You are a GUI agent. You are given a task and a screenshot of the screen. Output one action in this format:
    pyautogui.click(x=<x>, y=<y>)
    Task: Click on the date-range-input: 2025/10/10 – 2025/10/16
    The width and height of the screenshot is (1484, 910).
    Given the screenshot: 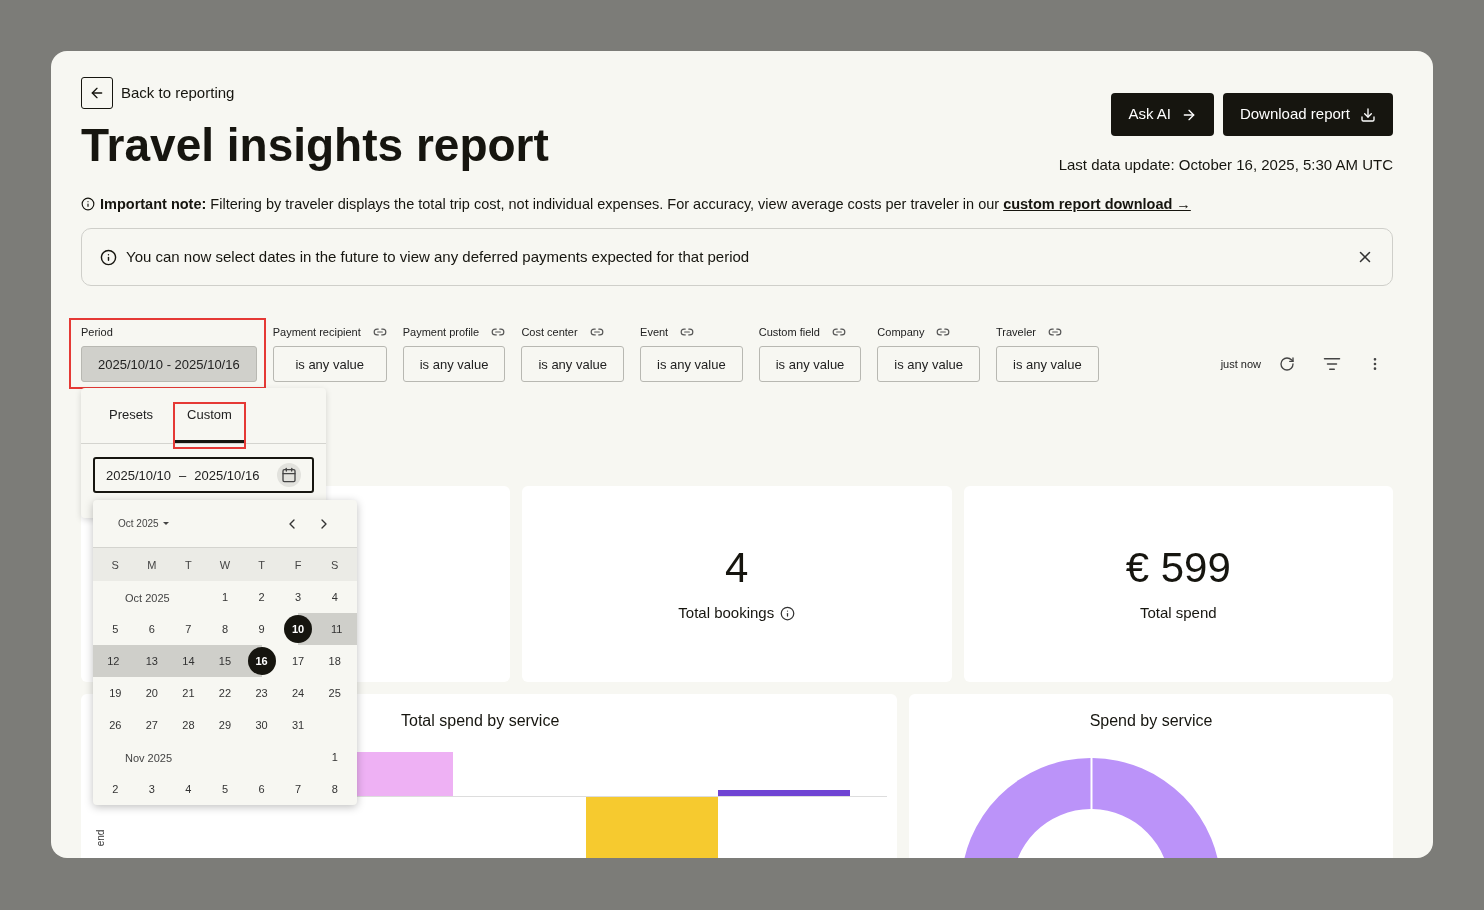 What is the action you would take?
    pyautogui.click(x=203, y=475)
    